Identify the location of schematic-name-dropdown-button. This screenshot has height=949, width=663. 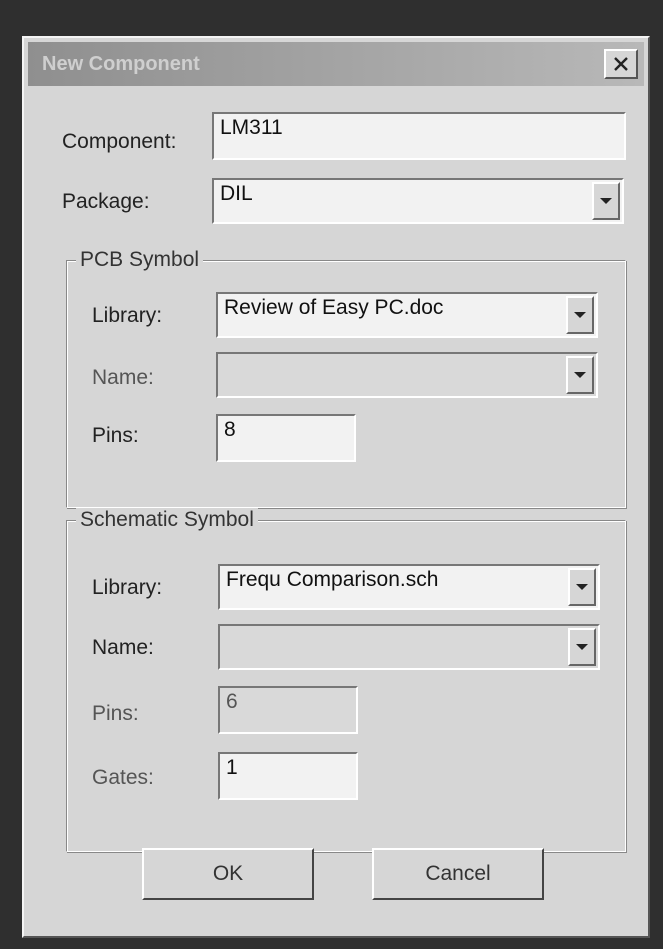
(582, 647).